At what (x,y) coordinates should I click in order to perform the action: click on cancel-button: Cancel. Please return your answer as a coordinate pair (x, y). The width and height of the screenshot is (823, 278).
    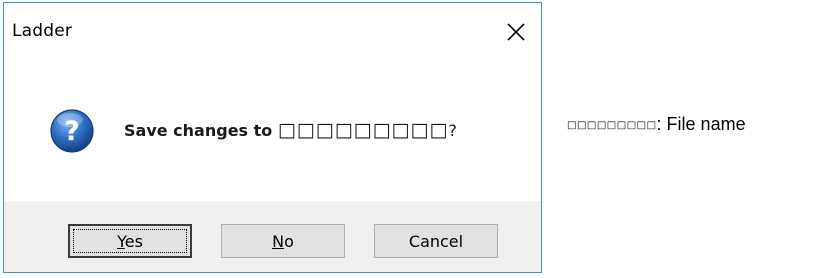
    Looking at the image, I should click on (436, 241).